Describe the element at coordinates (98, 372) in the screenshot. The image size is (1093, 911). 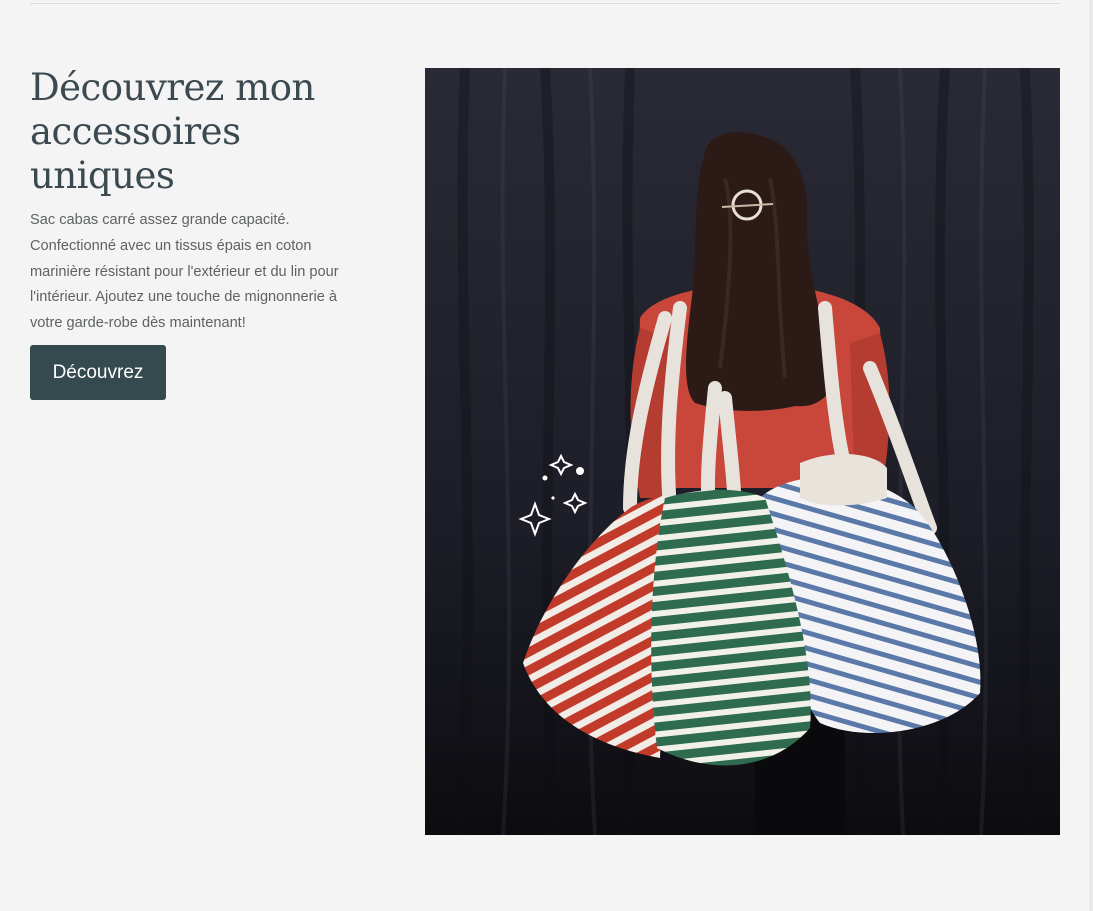
I see `discover-button: Découvrez` at that location.